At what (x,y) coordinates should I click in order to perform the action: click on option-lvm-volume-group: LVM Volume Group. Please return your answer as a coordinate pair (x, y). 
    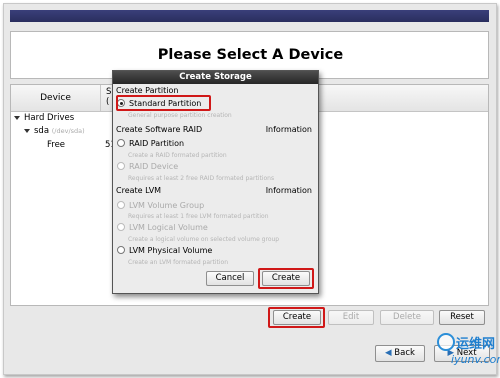
    Looking at the image, I should click on (160, 205).